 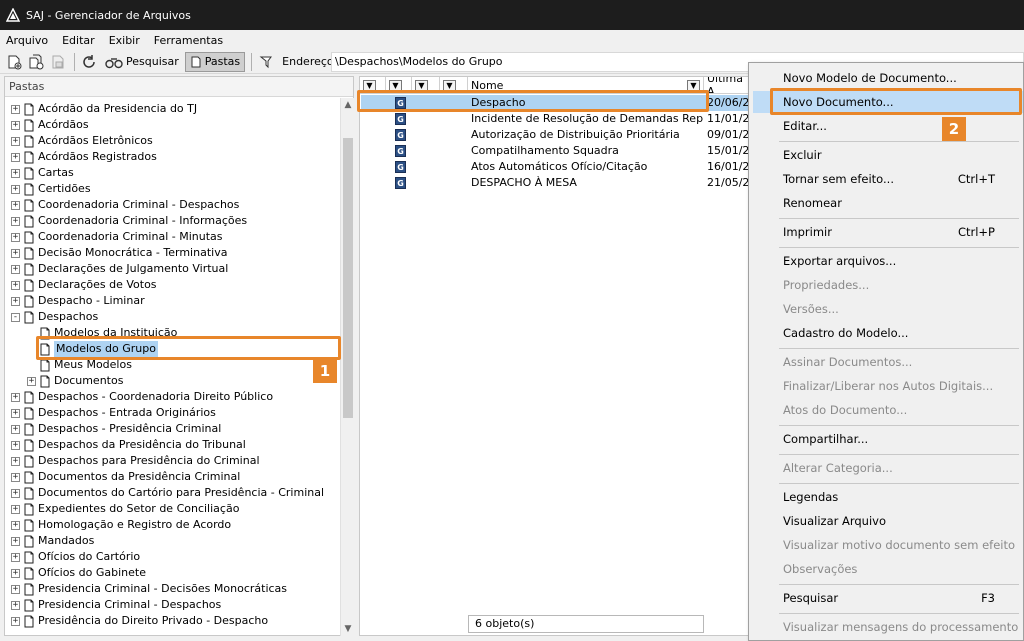 What do you see at coordinates (119, 269) in the screenshot?
I see `tree-item: + Declarações de Julgamento Virtual` at bounding box center [119, 269].